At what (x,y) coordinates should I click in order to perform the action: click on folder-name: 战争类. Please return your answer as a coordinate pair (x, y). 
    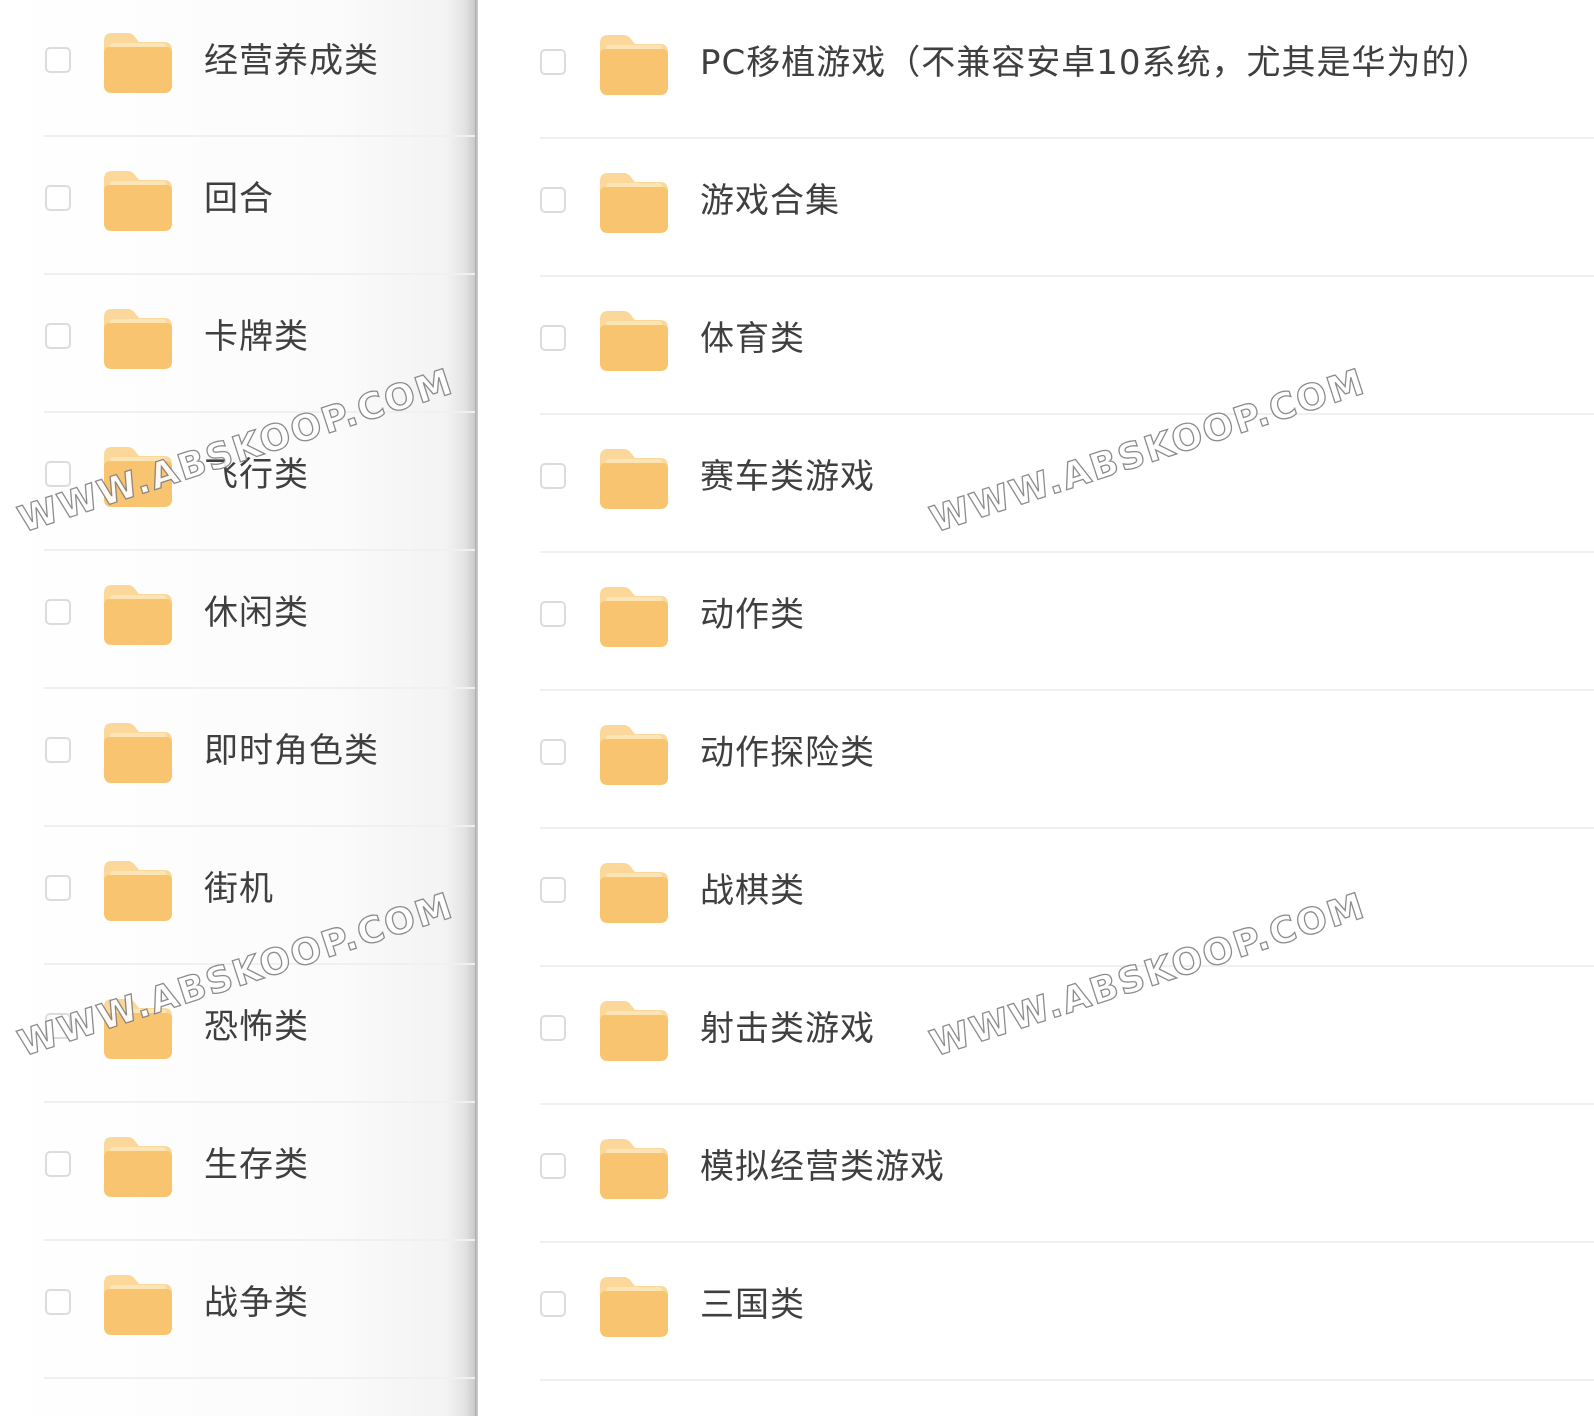
    Looking at the image, I should click on (256, 1303).